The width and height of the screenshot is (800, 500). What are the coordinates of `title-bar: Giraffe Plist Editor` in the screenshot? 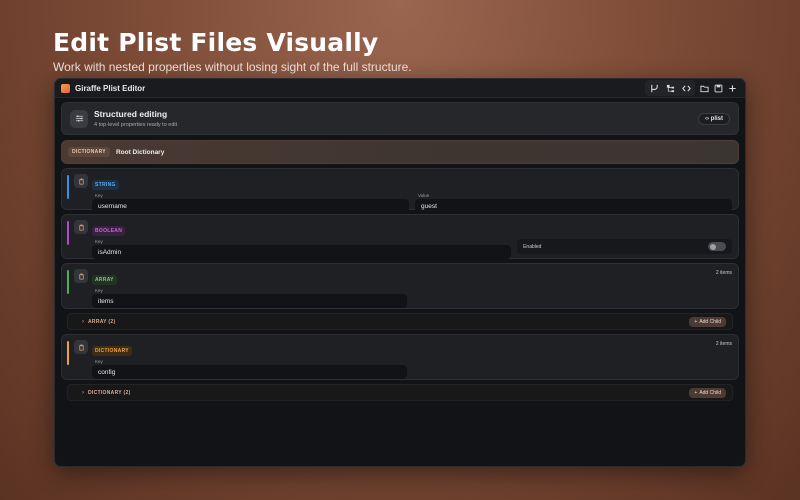 It's located at (400, 88).